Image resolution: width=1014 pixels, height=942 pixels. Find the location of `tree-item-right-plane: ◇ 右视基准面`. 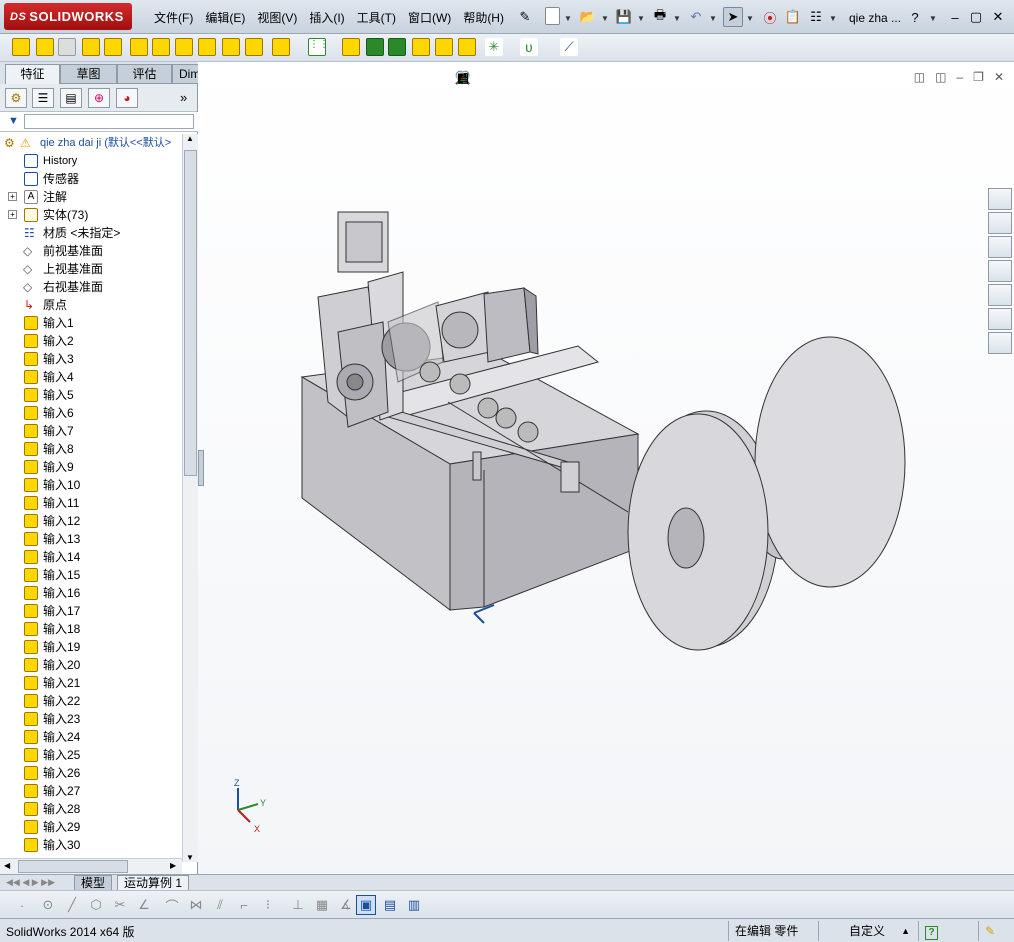

tree-item-right-plane: ◇ 右视基准面 is located at coordinates (91, 287).